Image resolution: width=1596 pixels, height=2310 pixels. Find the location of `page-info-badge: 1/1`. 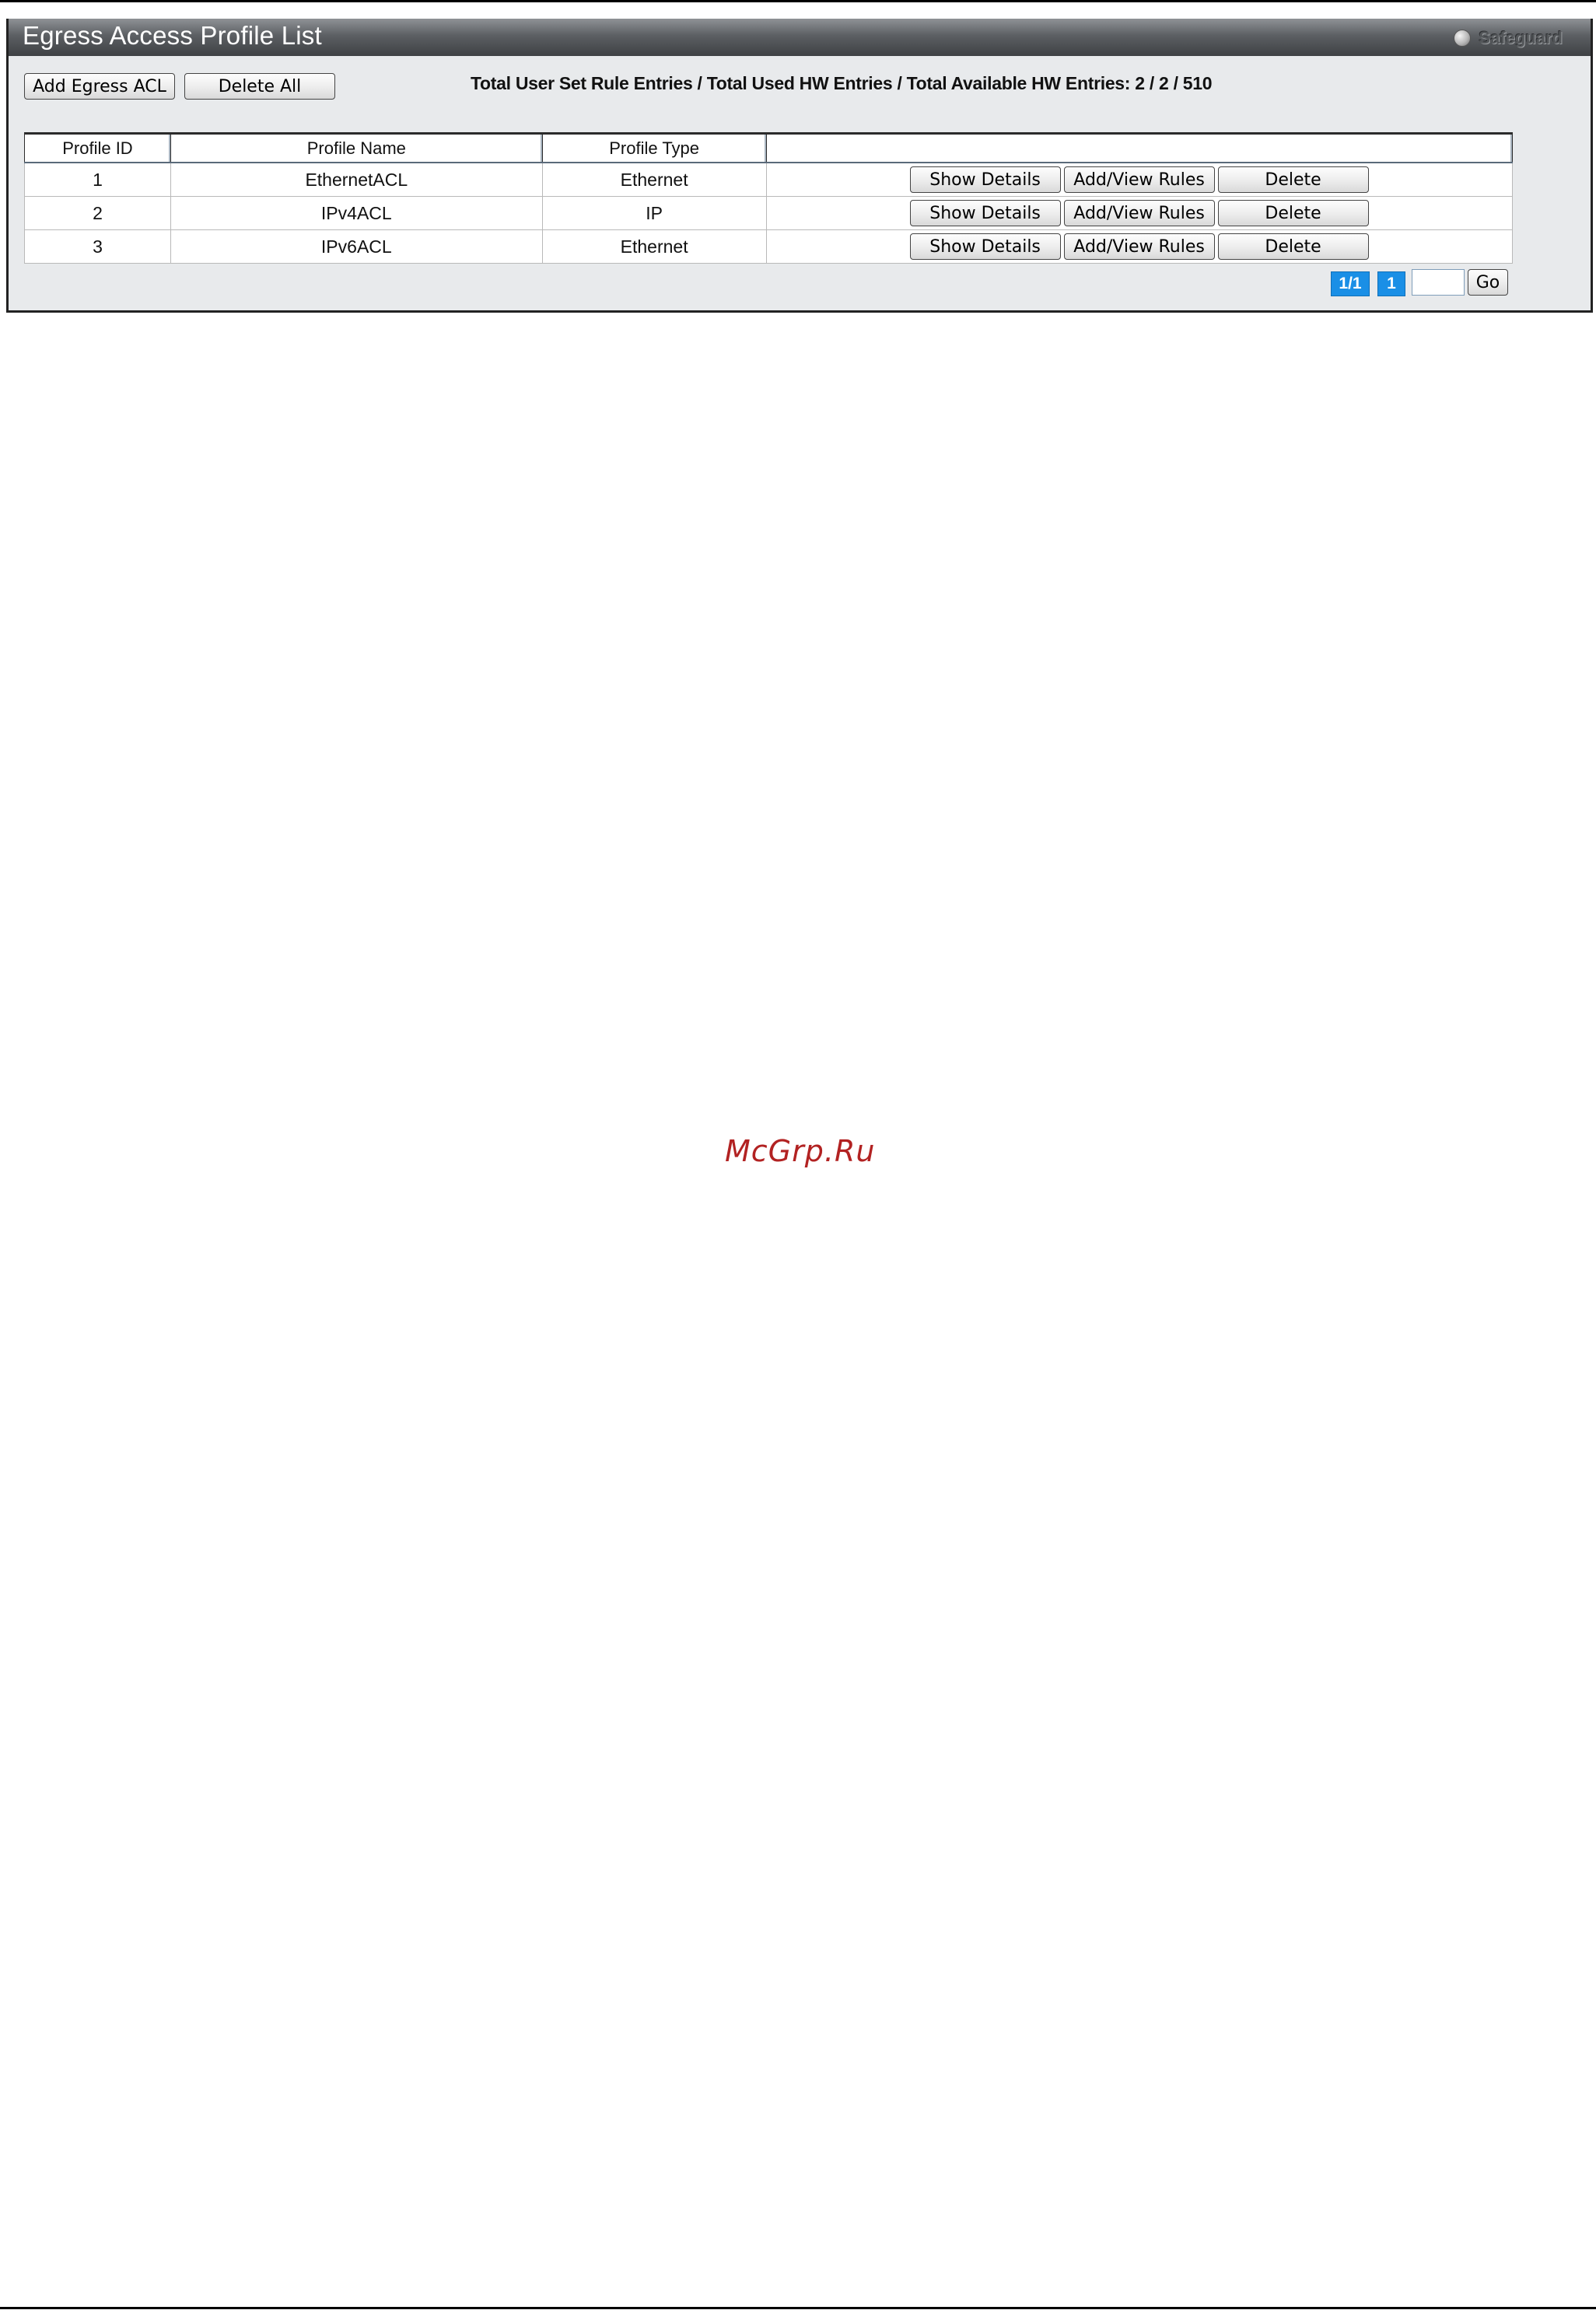

page-info-badge: 1/1 is located at coordinates (1350, 283).